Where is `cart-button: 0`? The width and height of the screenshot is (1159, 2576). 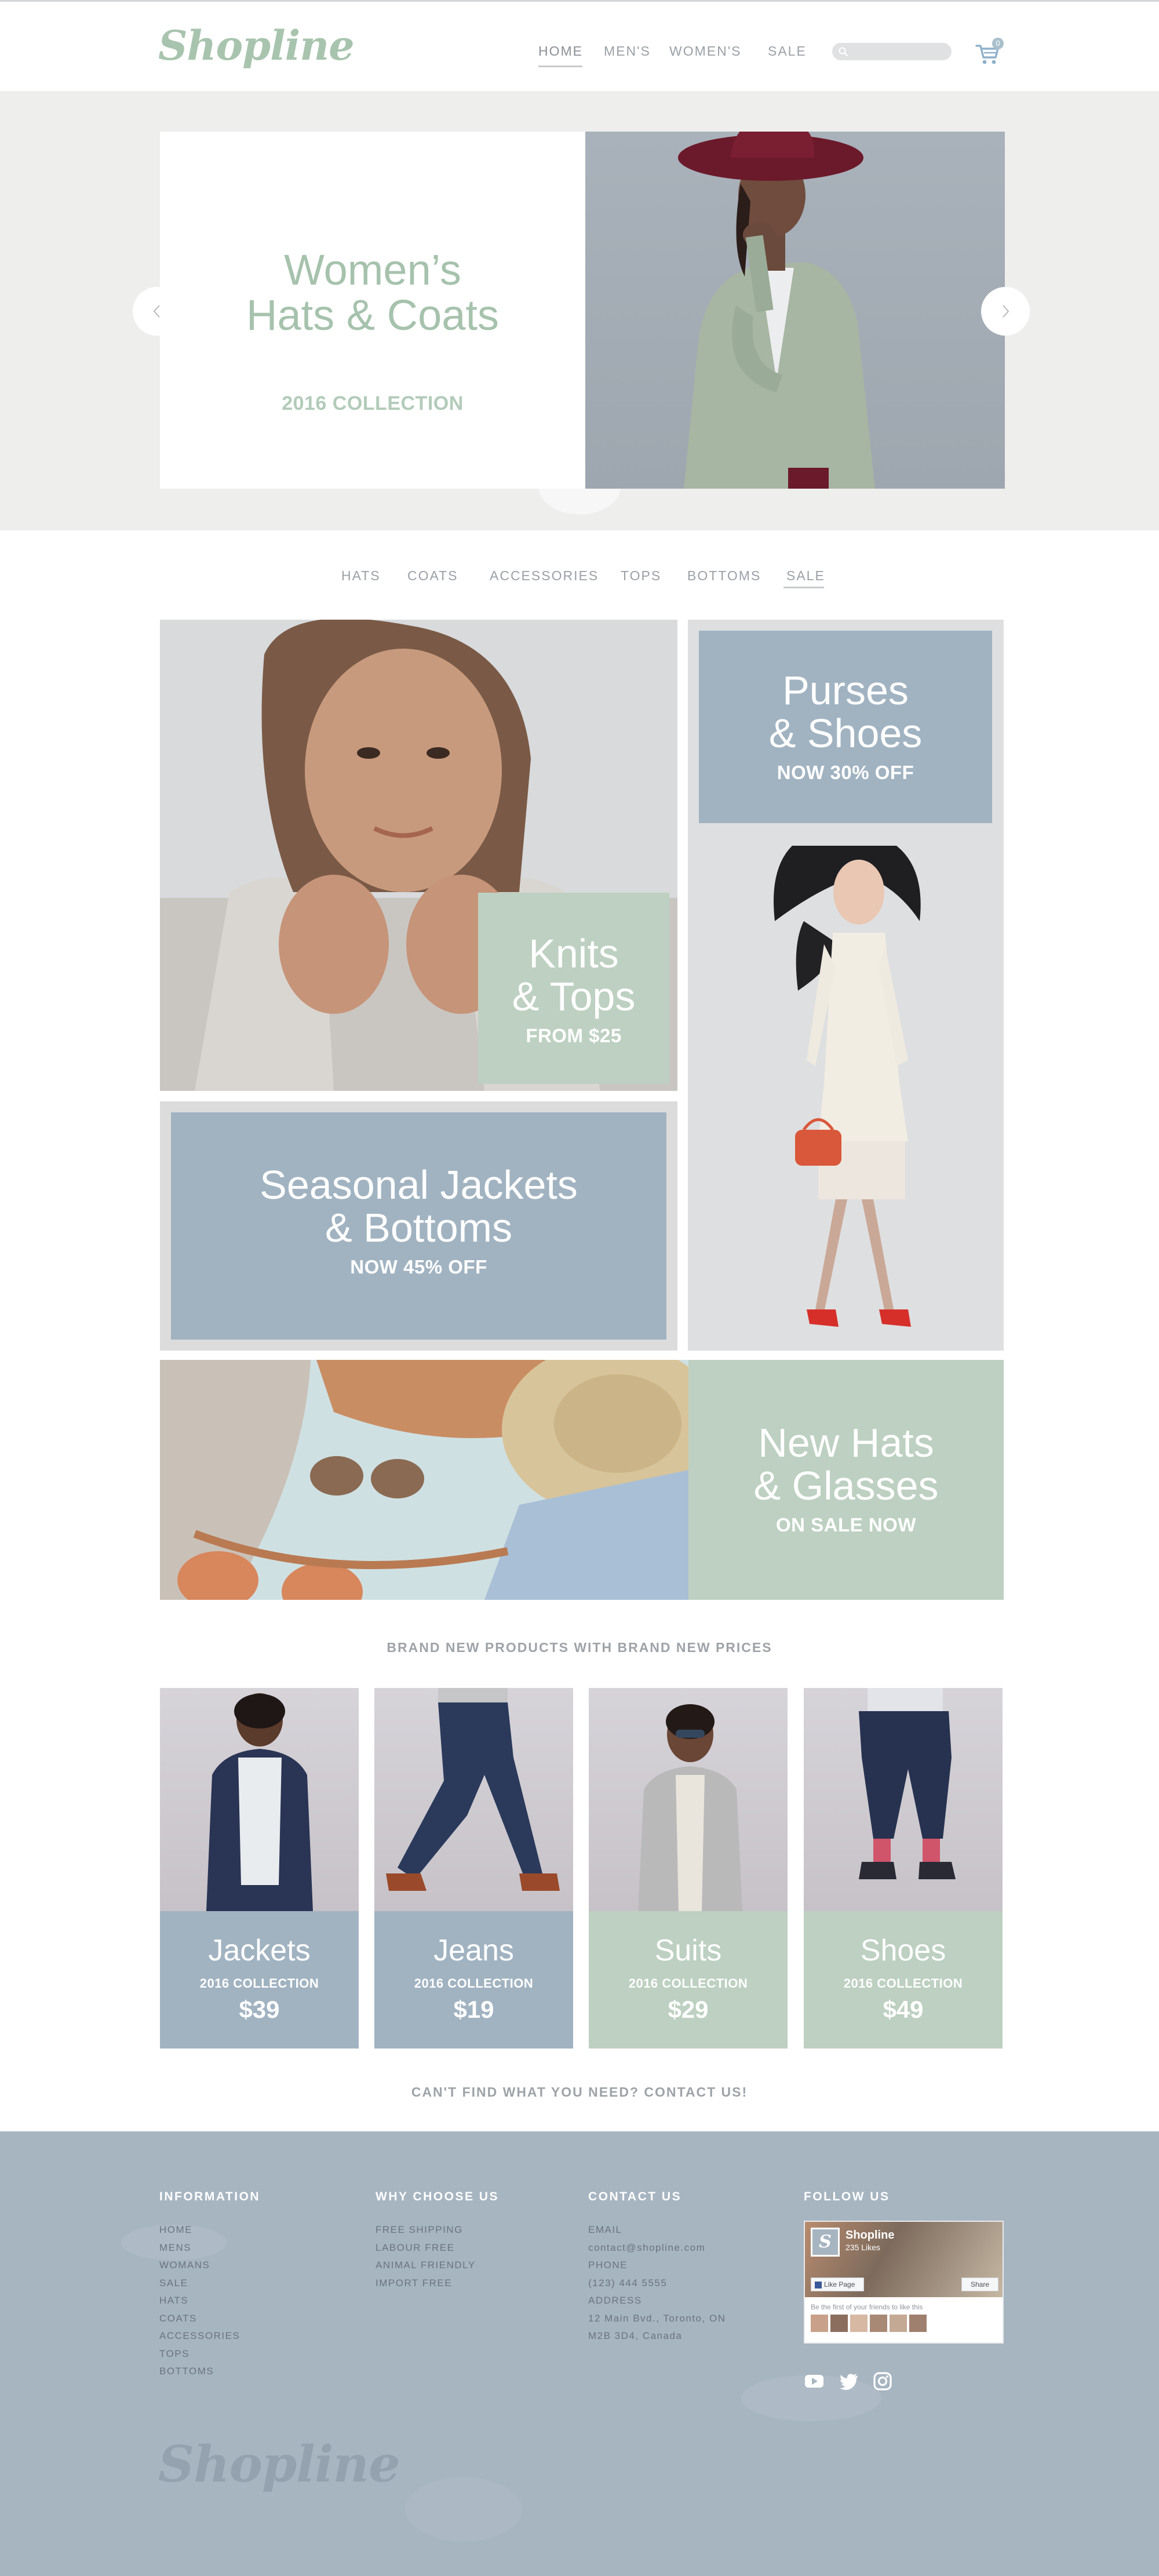 cart-button: 0 is located at coordinates (990, 52).